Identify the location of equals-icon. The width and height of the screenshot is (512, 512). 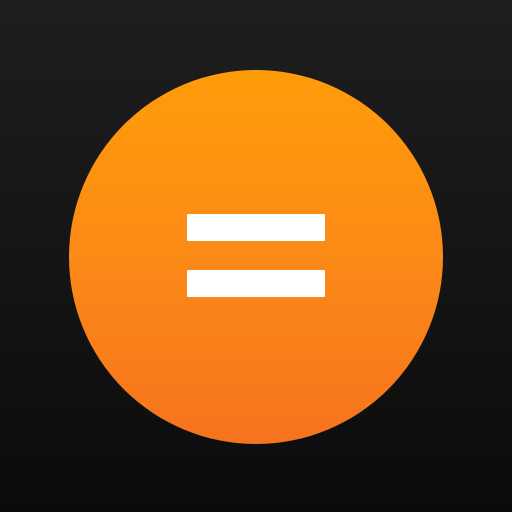
(256, 255).